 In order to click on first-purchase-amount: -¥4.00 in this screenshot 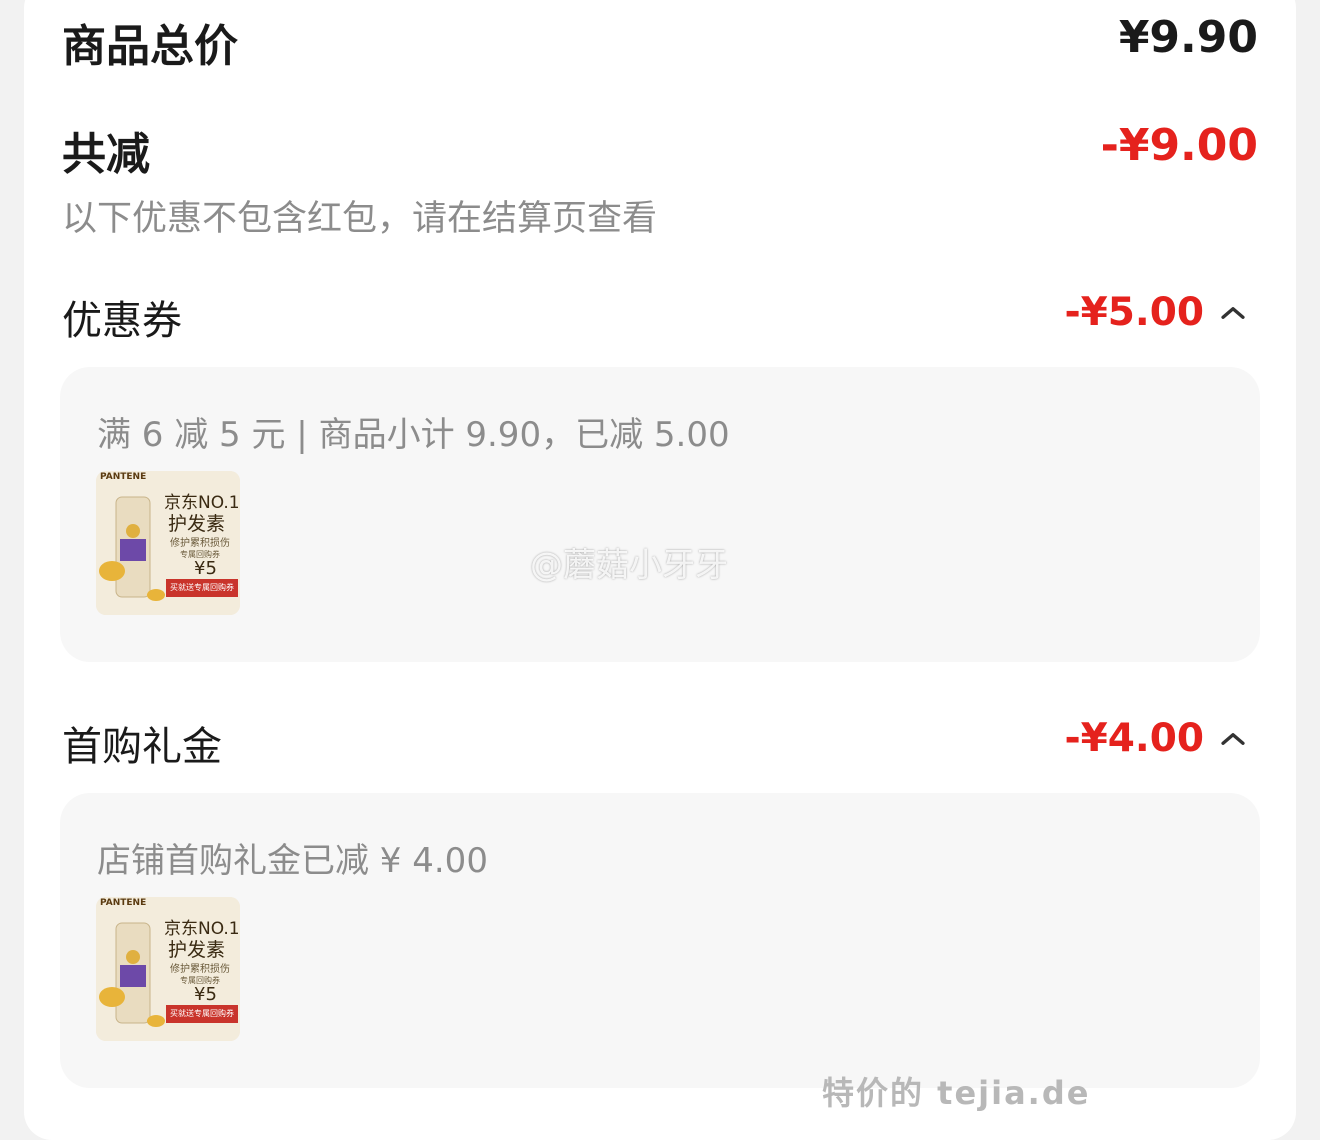, I will do `click(1134, 738)`.